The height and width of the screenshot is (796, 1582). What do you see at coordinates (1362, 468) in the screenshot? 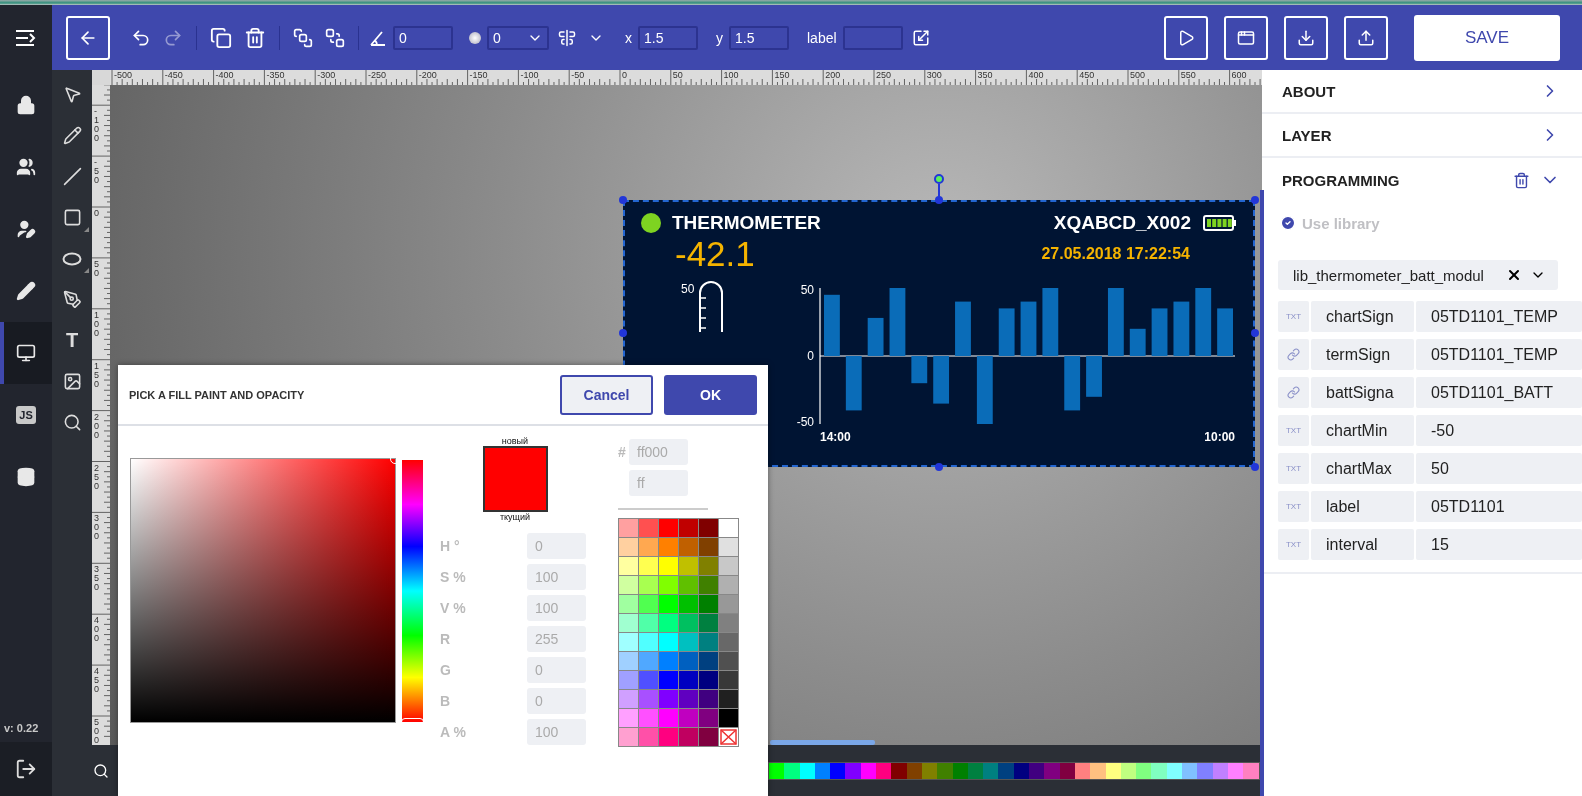
I see `param-name: chartMax` at bounding box center [1362, 468].